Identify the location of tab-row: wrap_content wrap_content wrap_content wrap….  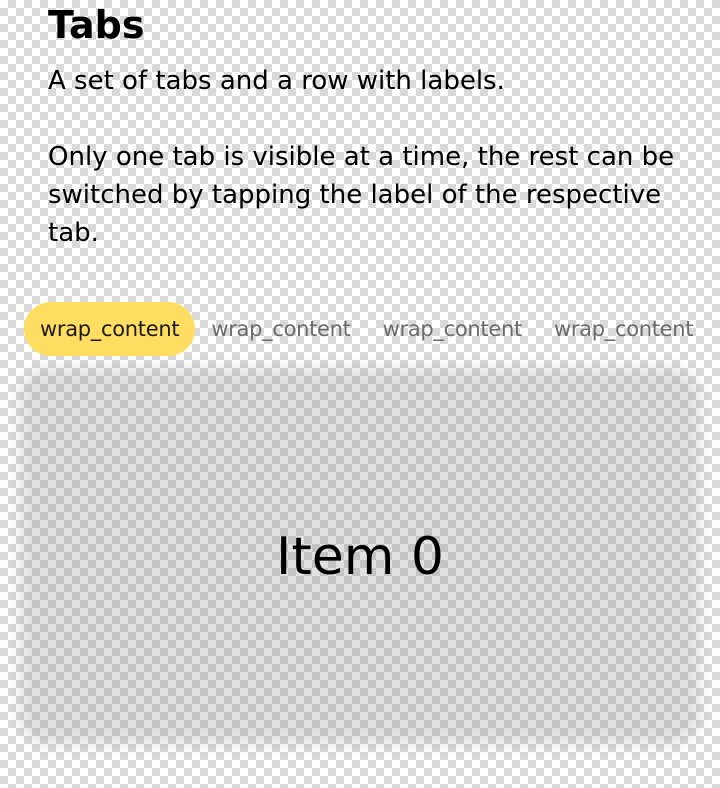
(372, 329).